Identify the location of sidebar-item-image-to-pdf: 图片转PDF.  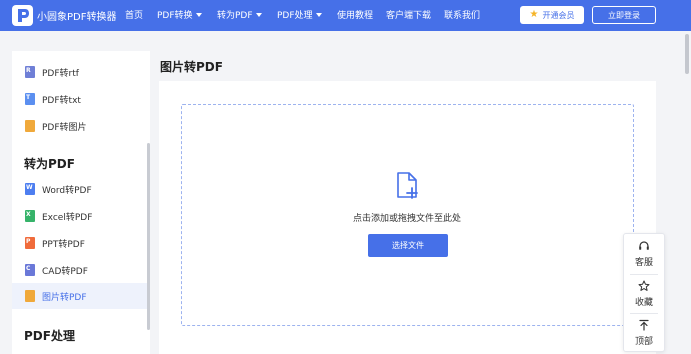
(80, 296).